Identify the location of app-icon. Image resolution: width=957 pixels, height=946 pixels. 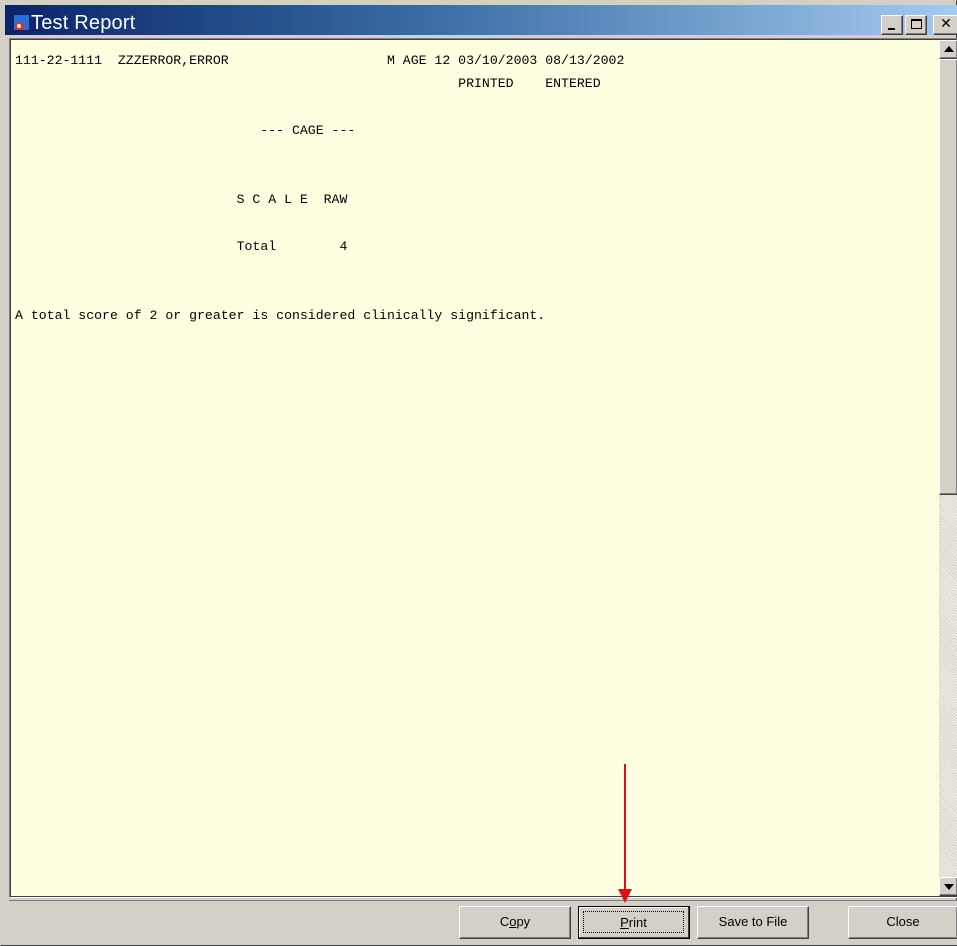
(21, 22).